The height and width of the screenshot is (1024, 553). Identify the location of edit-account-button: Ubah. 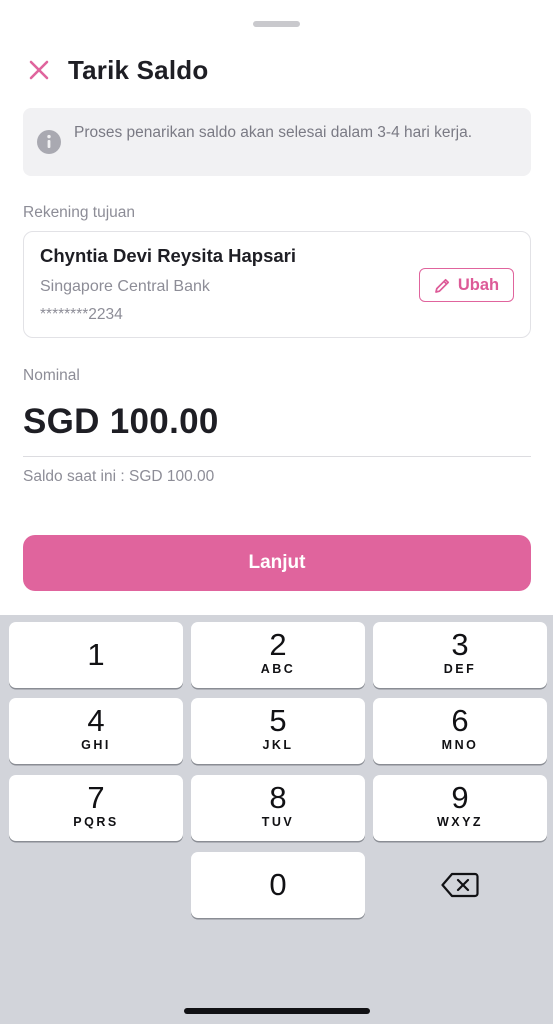
(466, 285).